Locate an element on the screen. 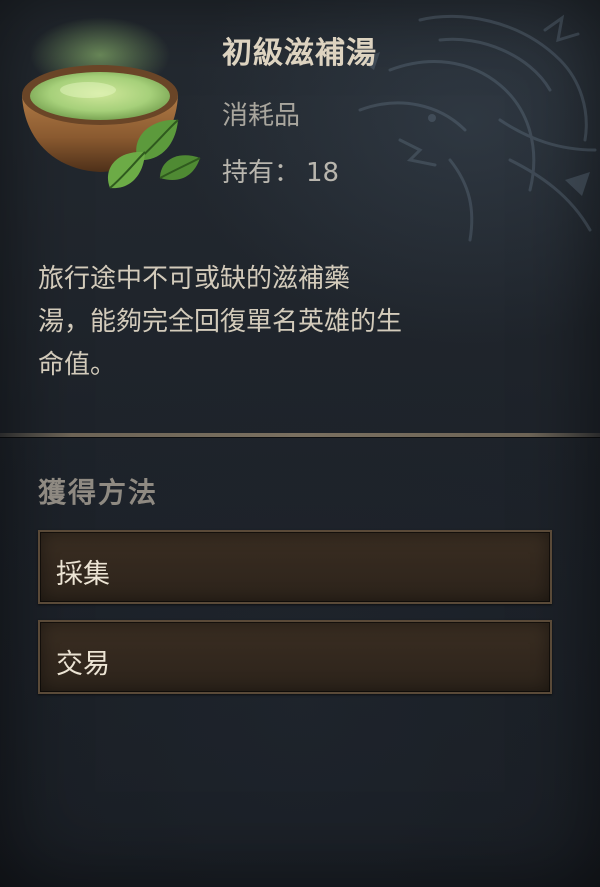 The height and width of the screenshot is (887, 600). item-type-label: 消耗品 is located at coordinates (261, 116).